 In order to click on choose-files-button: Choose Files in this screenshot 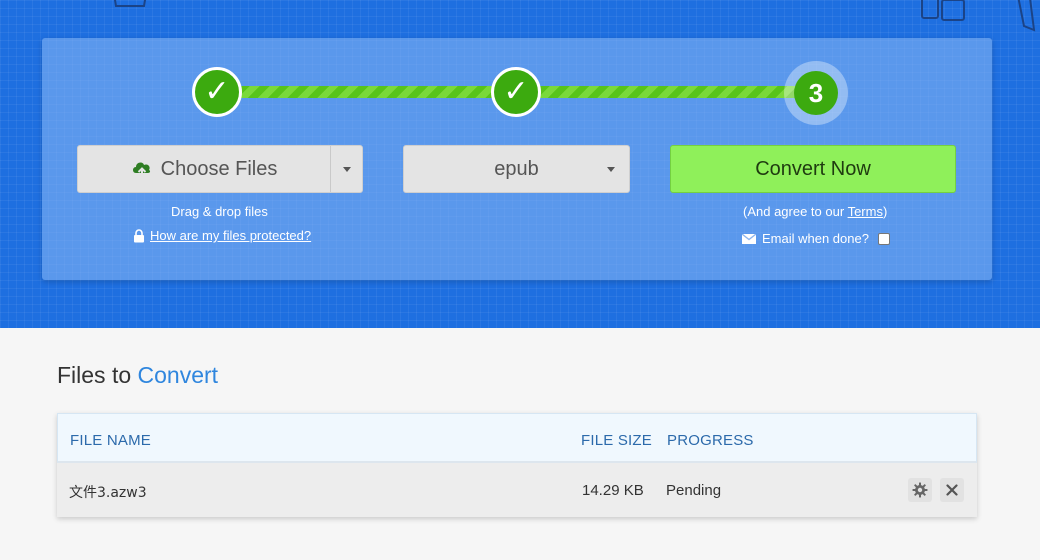, I will do `click(204, 169)`.